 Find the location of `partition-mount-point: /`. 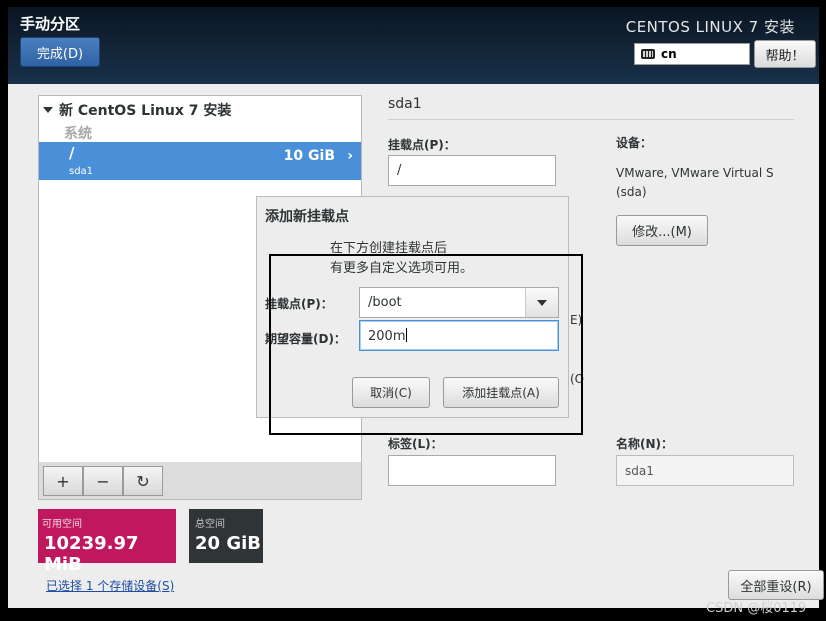

partition-mount-point: / is located at coordinates (72, 153).